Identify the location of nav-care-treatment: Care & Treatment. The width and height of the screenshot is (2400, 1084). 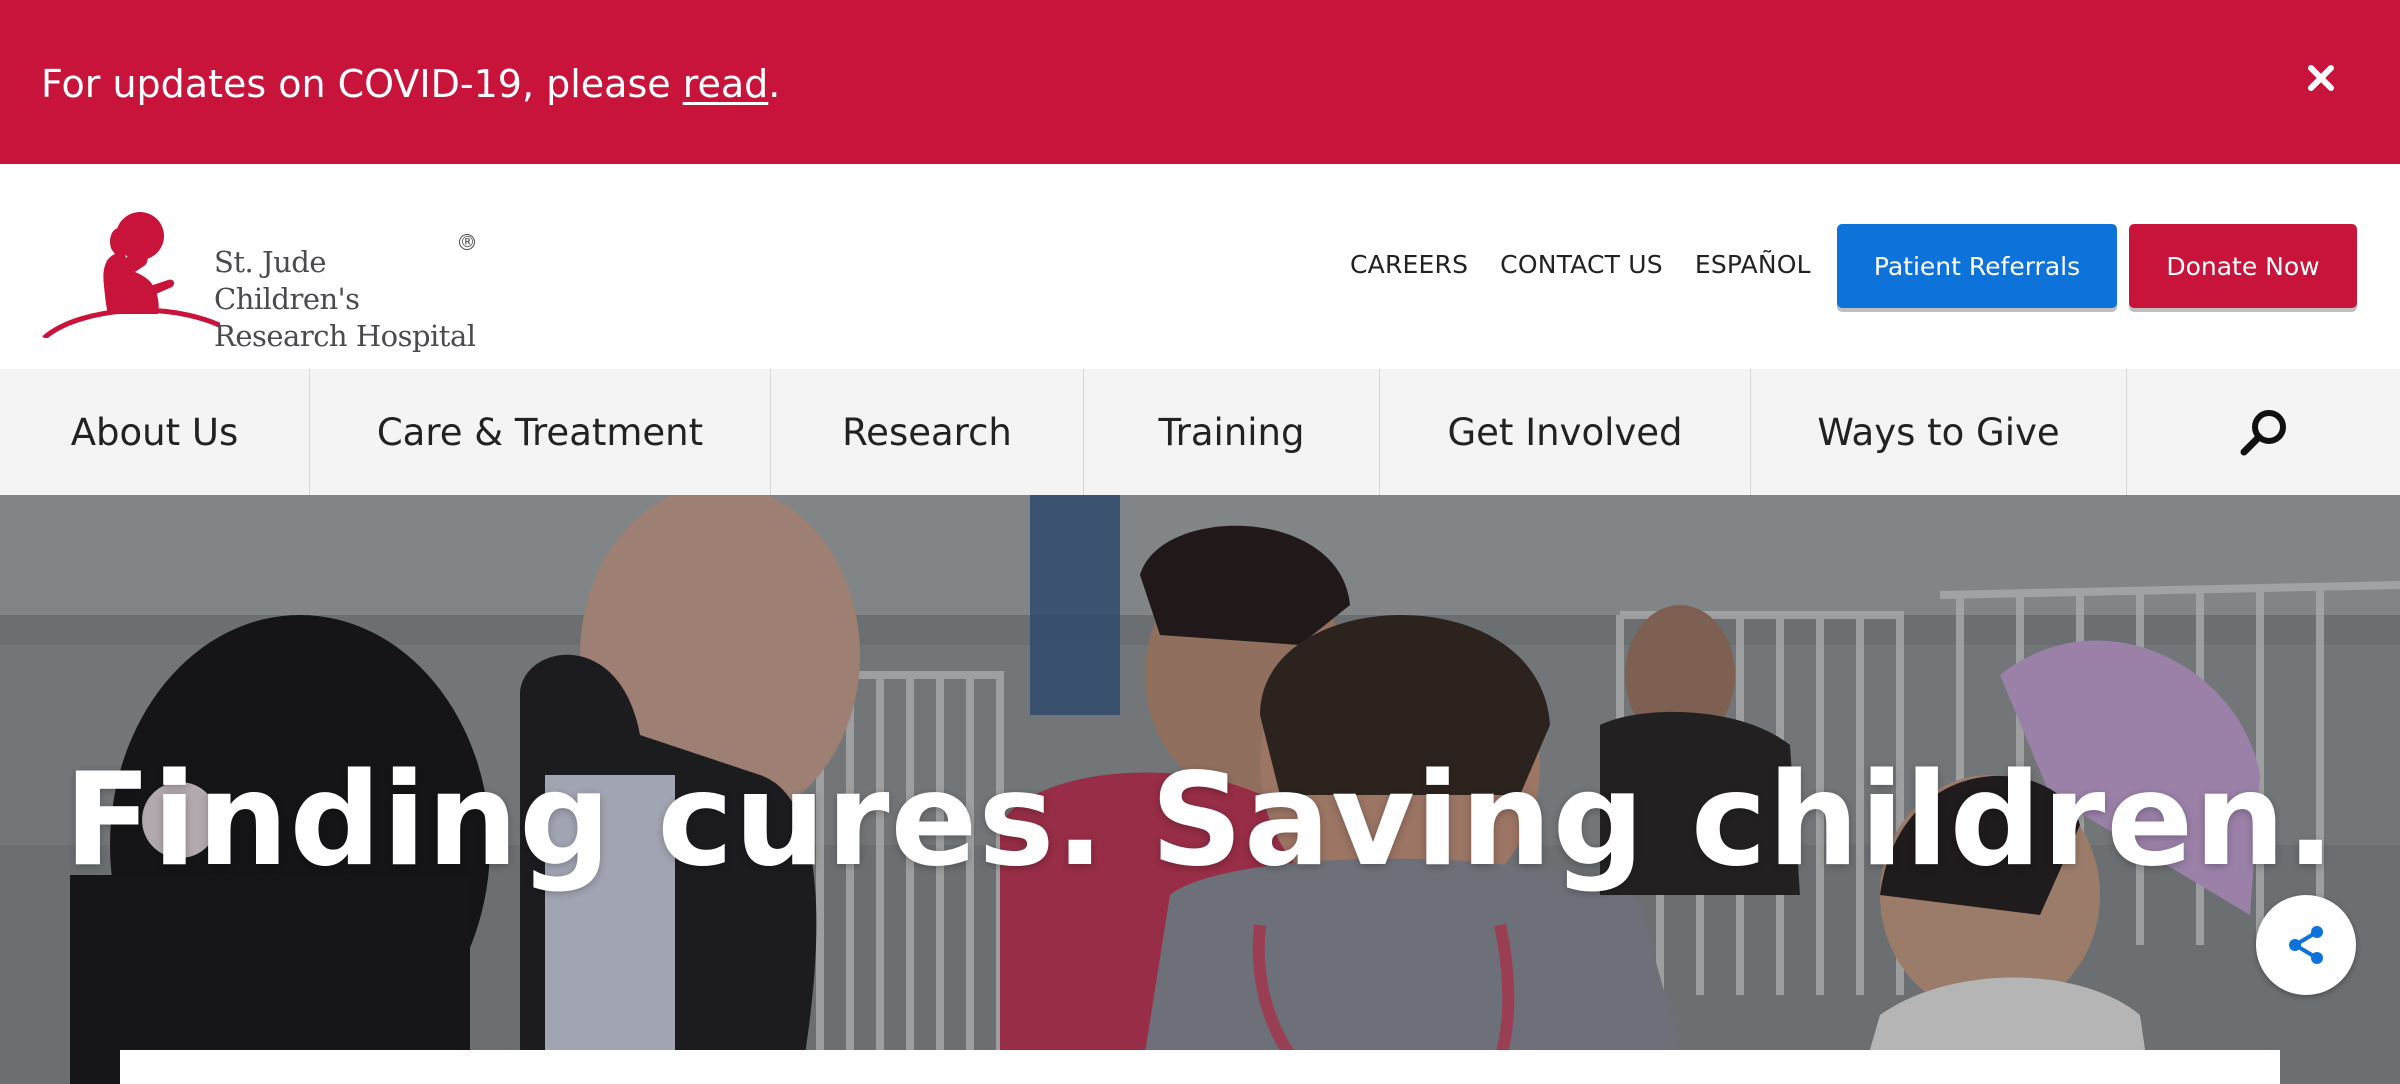
(540, 432).